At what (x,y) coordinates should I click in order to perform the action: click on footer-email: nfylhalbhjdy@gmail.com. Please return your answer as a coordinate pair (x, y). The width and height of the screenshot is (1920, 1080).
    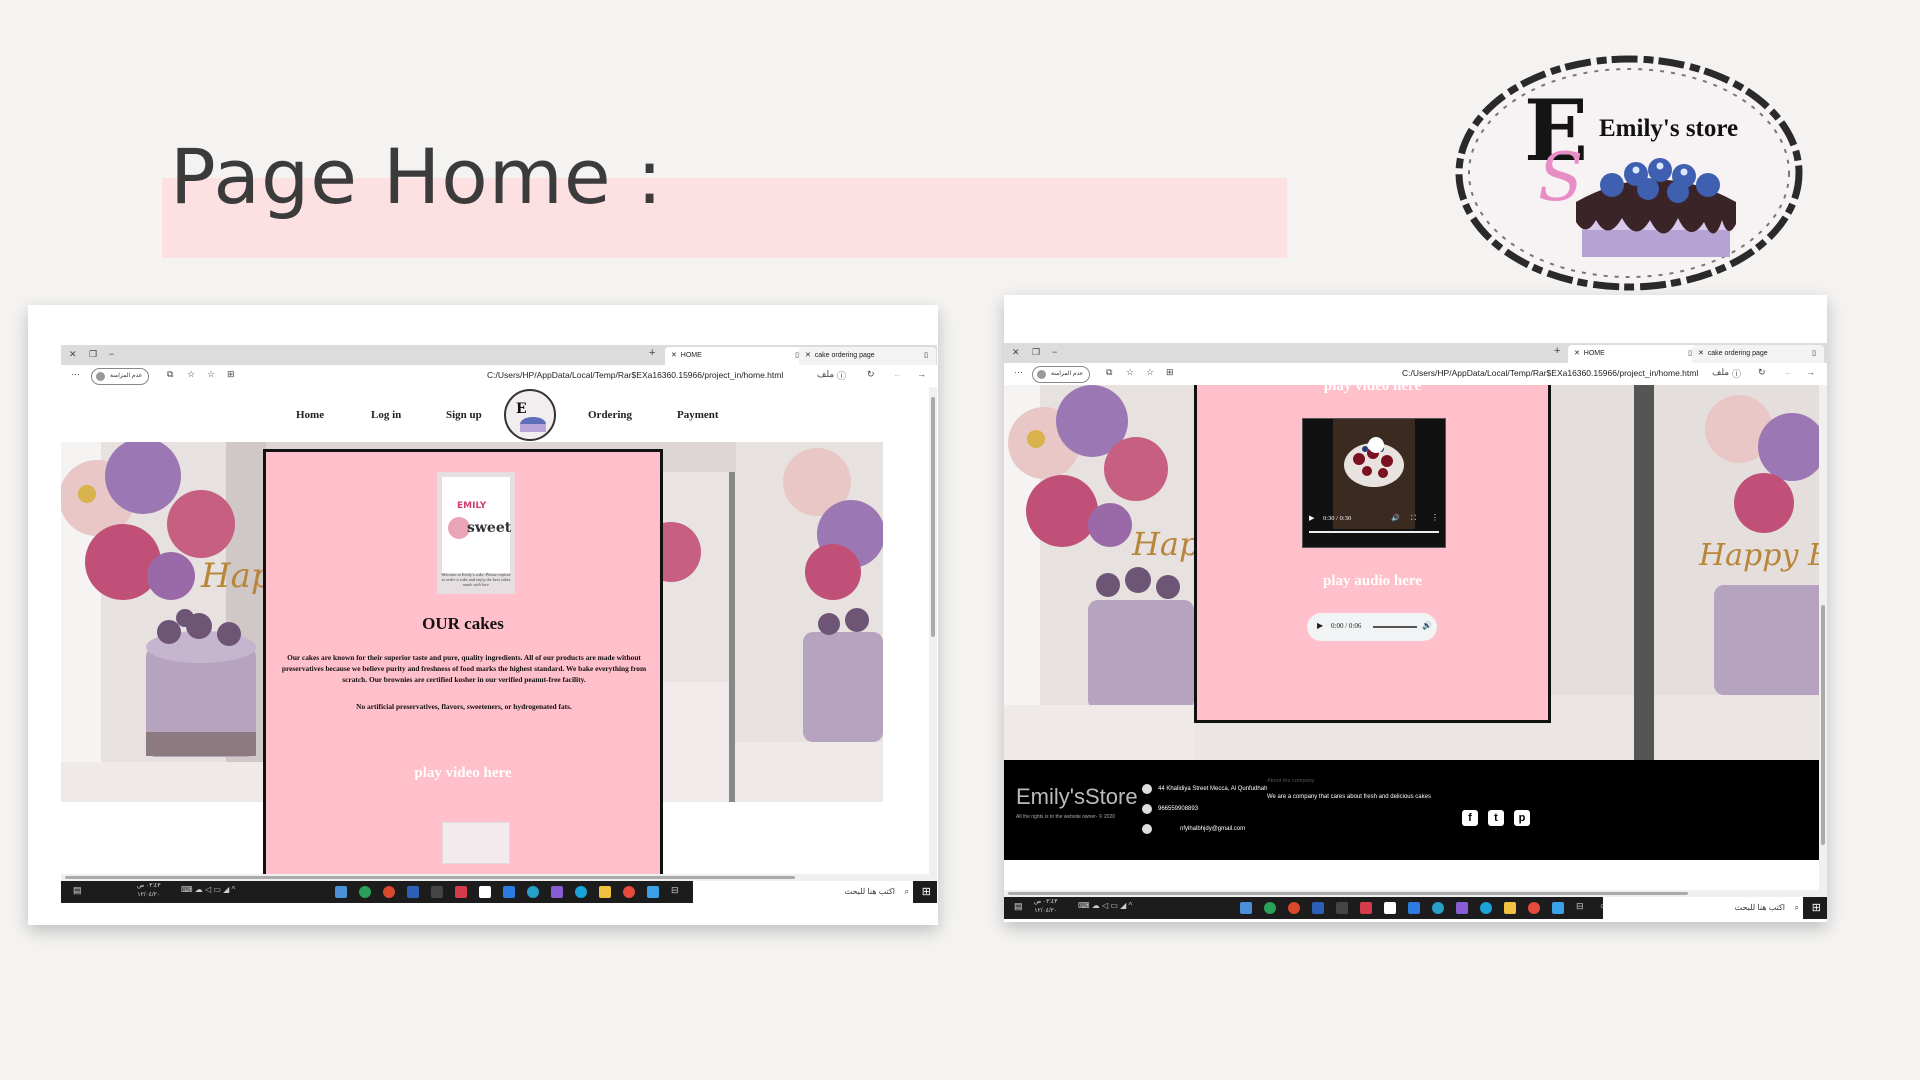
    Looking at the image, I should click on (1212, 829).